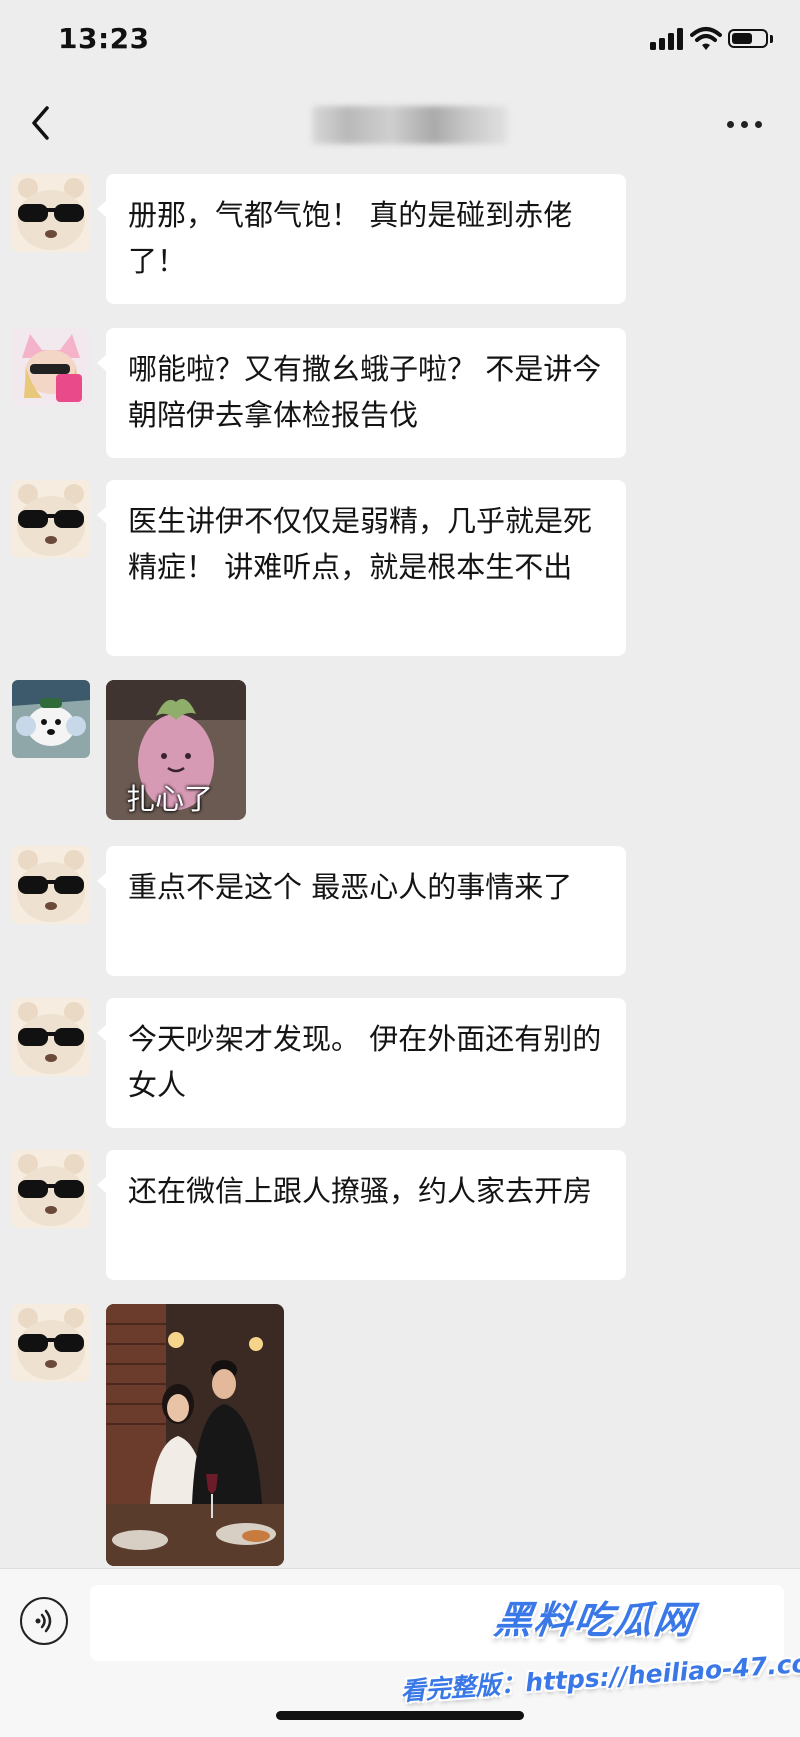 This screenshot has width=800, height=1737. What do you see at coordinates (360, 544) in the screenshot?
I see `message-text: 医生讲伊不仅仅是弱精，几乎就是死精症！ 讲难听点，就是根本生不出` at bounding box center [360, 544].